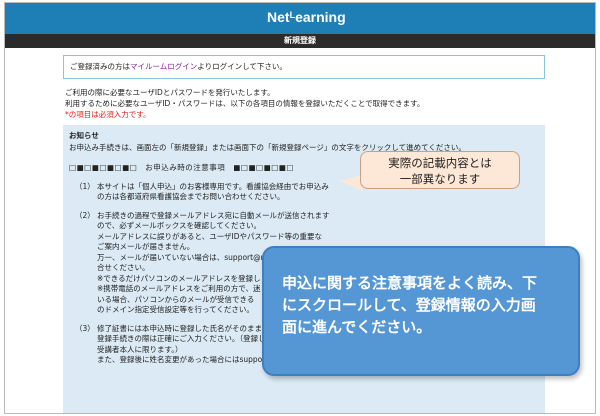  Describe the element at coordinates (85, 328) in the screenshot. I see `item-number: （3）` at that location.